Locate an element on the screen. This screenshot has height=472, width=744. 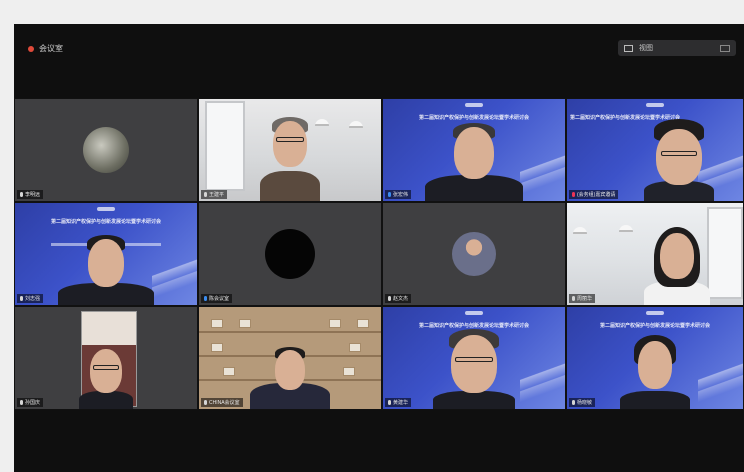
participant-name-tag: 王建平 is located at coordinates (214, 194).